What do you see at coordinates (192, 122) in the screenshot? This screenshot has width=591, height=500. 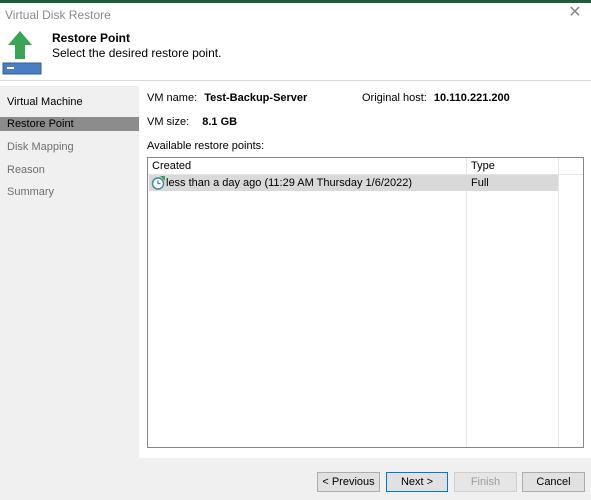 I see `vm-size-field: VM size: 8.1 GB` at bounding box center [192, 122].